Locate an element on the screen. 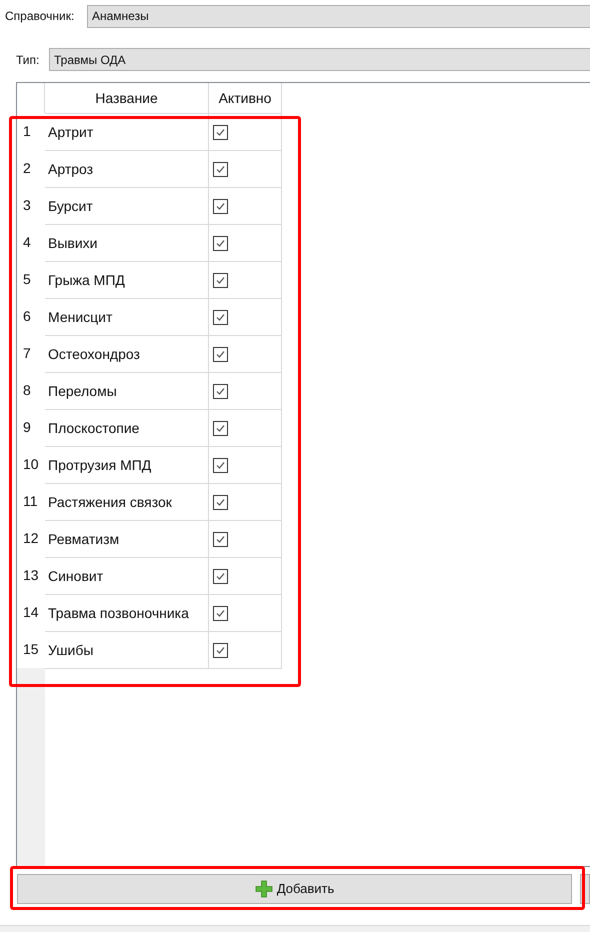  column-header: Активно is located at coordinates (245, 98).